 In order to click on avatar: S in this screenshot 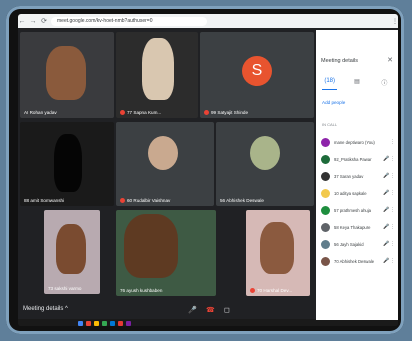, I will do `click(257, 71)`.